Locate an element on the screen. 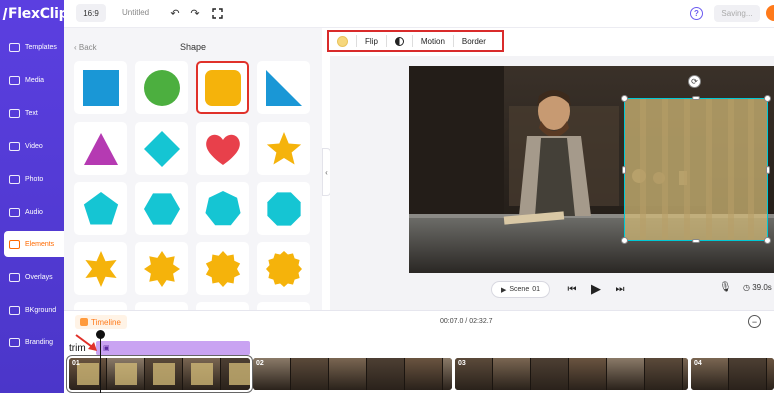  sidebar-item-video: Video is located at coordinates (32, 146).